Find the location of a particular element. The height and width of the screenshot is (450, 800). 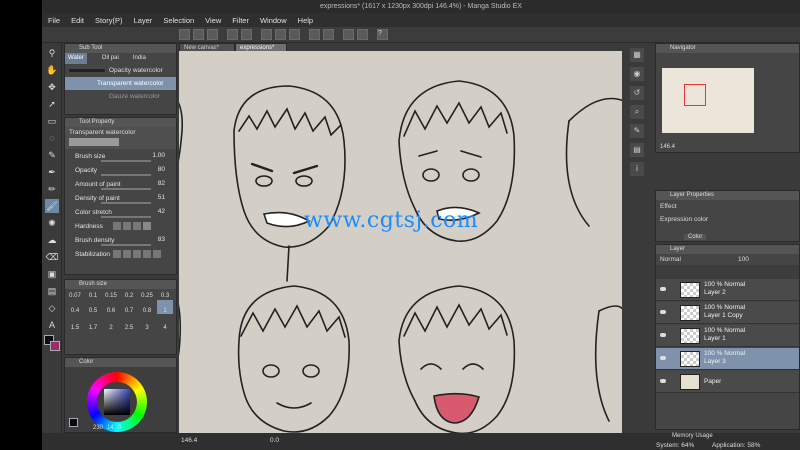

size-0.5: 0.5 is located at coordinates (93, 307).